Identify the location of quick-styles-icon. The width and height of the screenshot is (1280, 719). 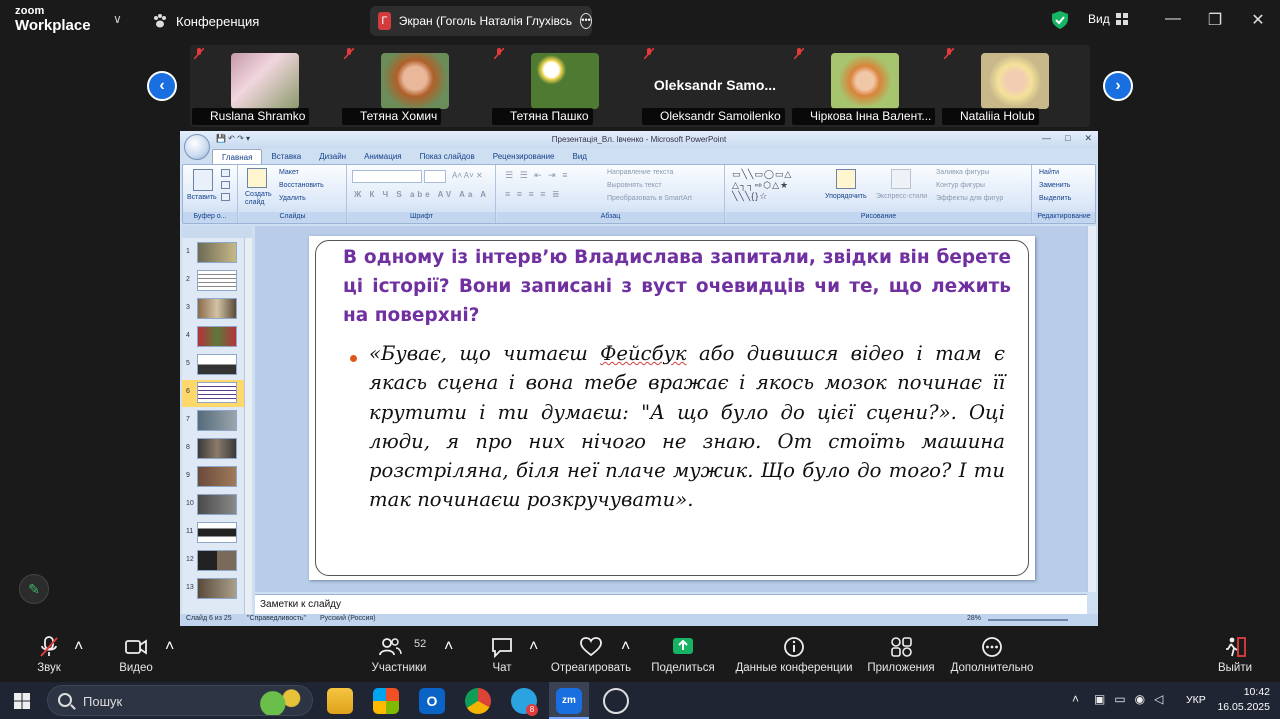
(901, 179).